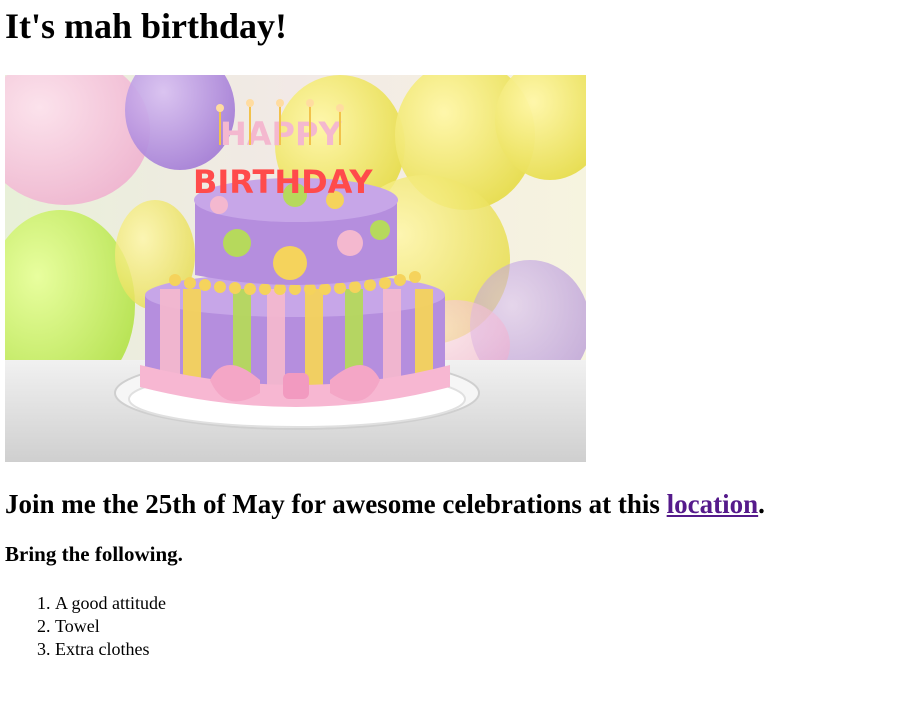  What do you see at coordinates (480, 626) in the screenshot?
I see `bring-item: Towel` at bounding box center [480, 626].